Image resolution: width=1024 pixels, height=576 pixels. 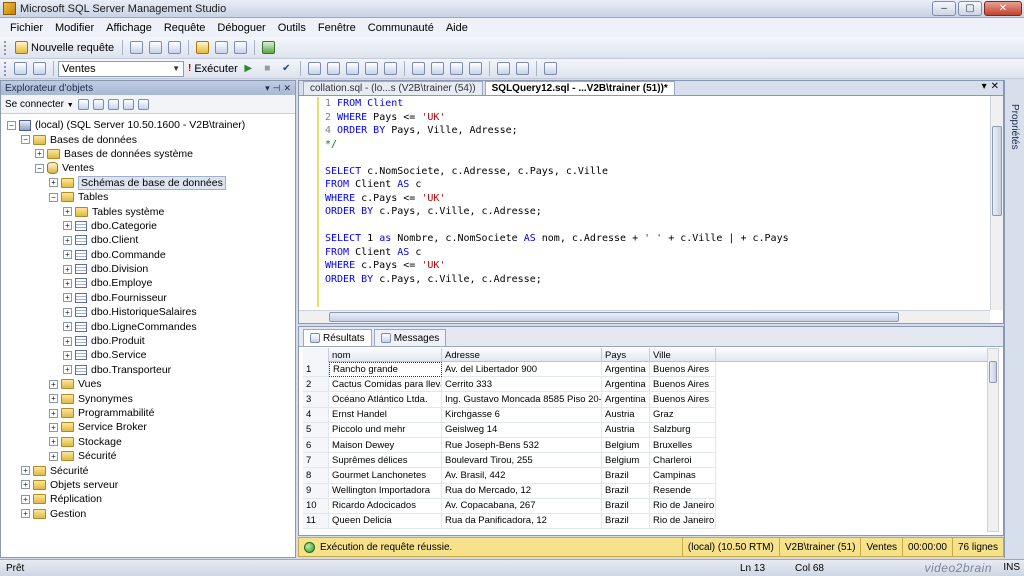 What do you see at coordinates (39, 68) in the screenshot?
I see `disconnect-button` at bounding box center [39, 68].